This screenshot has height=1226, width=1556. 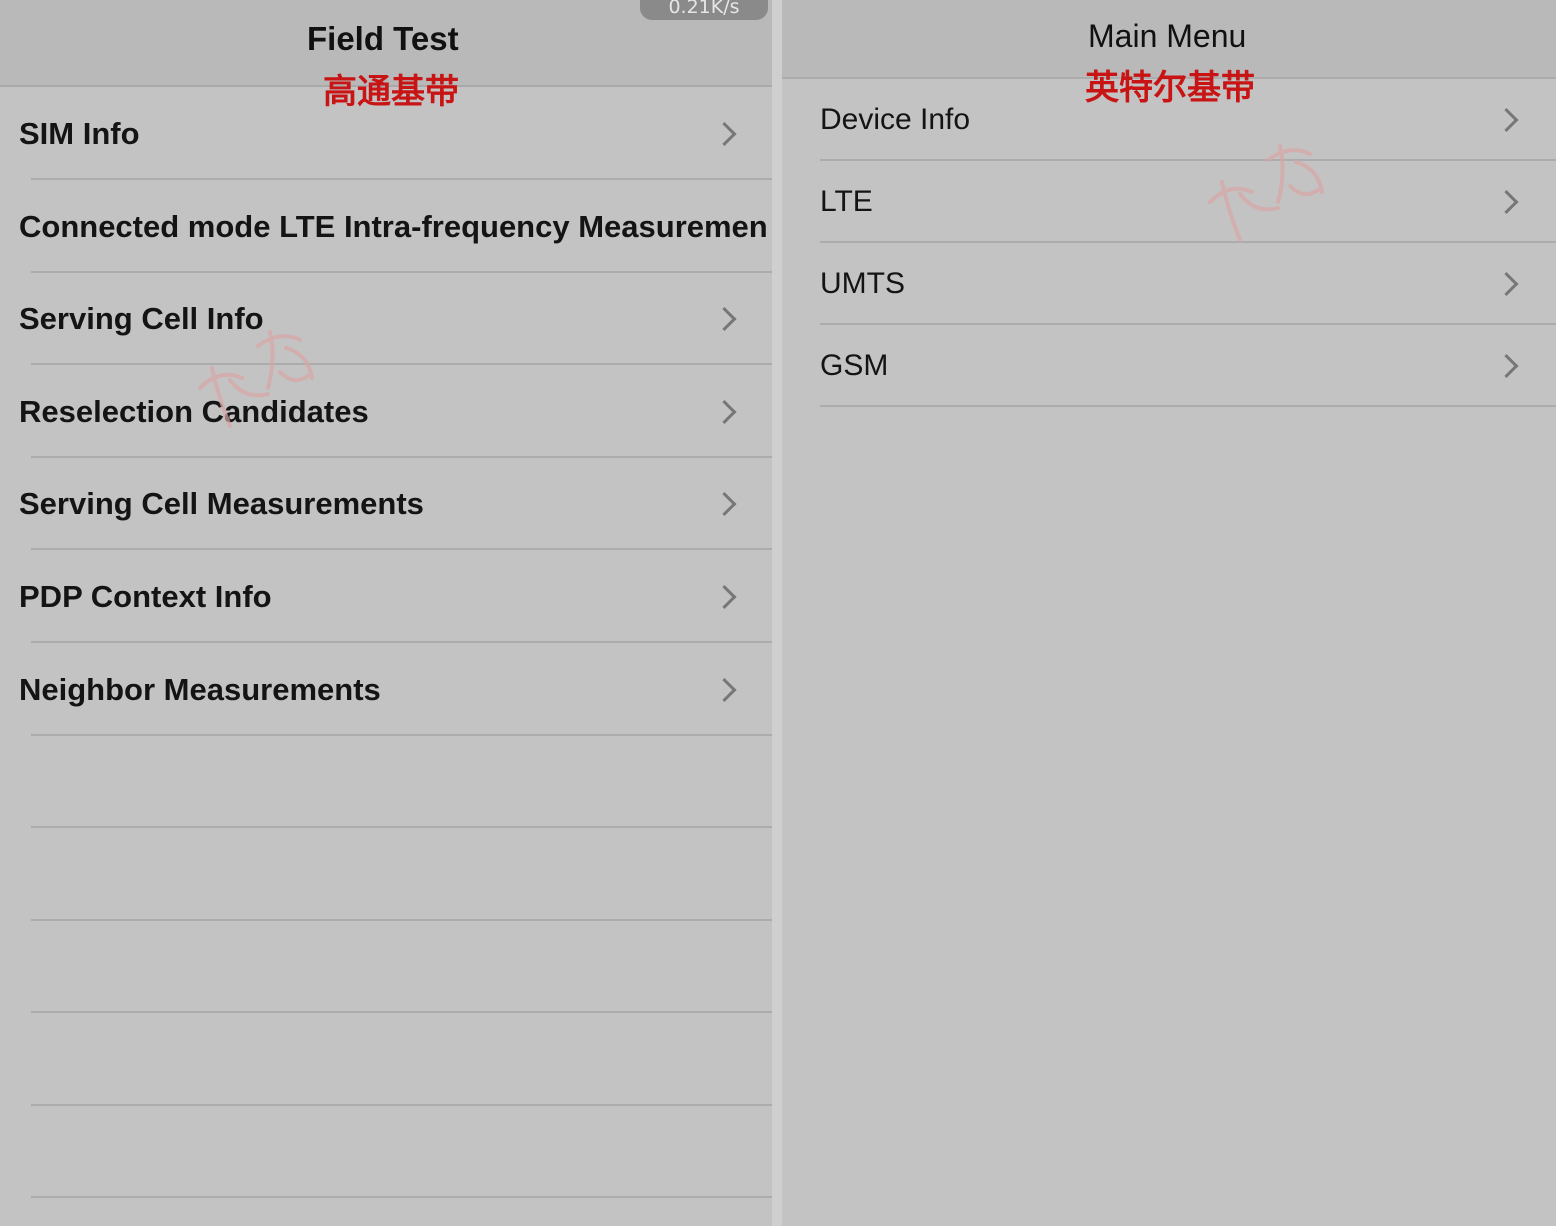 I want to click on list-item-neighbor-measurements: Neighbor Measurements, so click(x=386, y=689).